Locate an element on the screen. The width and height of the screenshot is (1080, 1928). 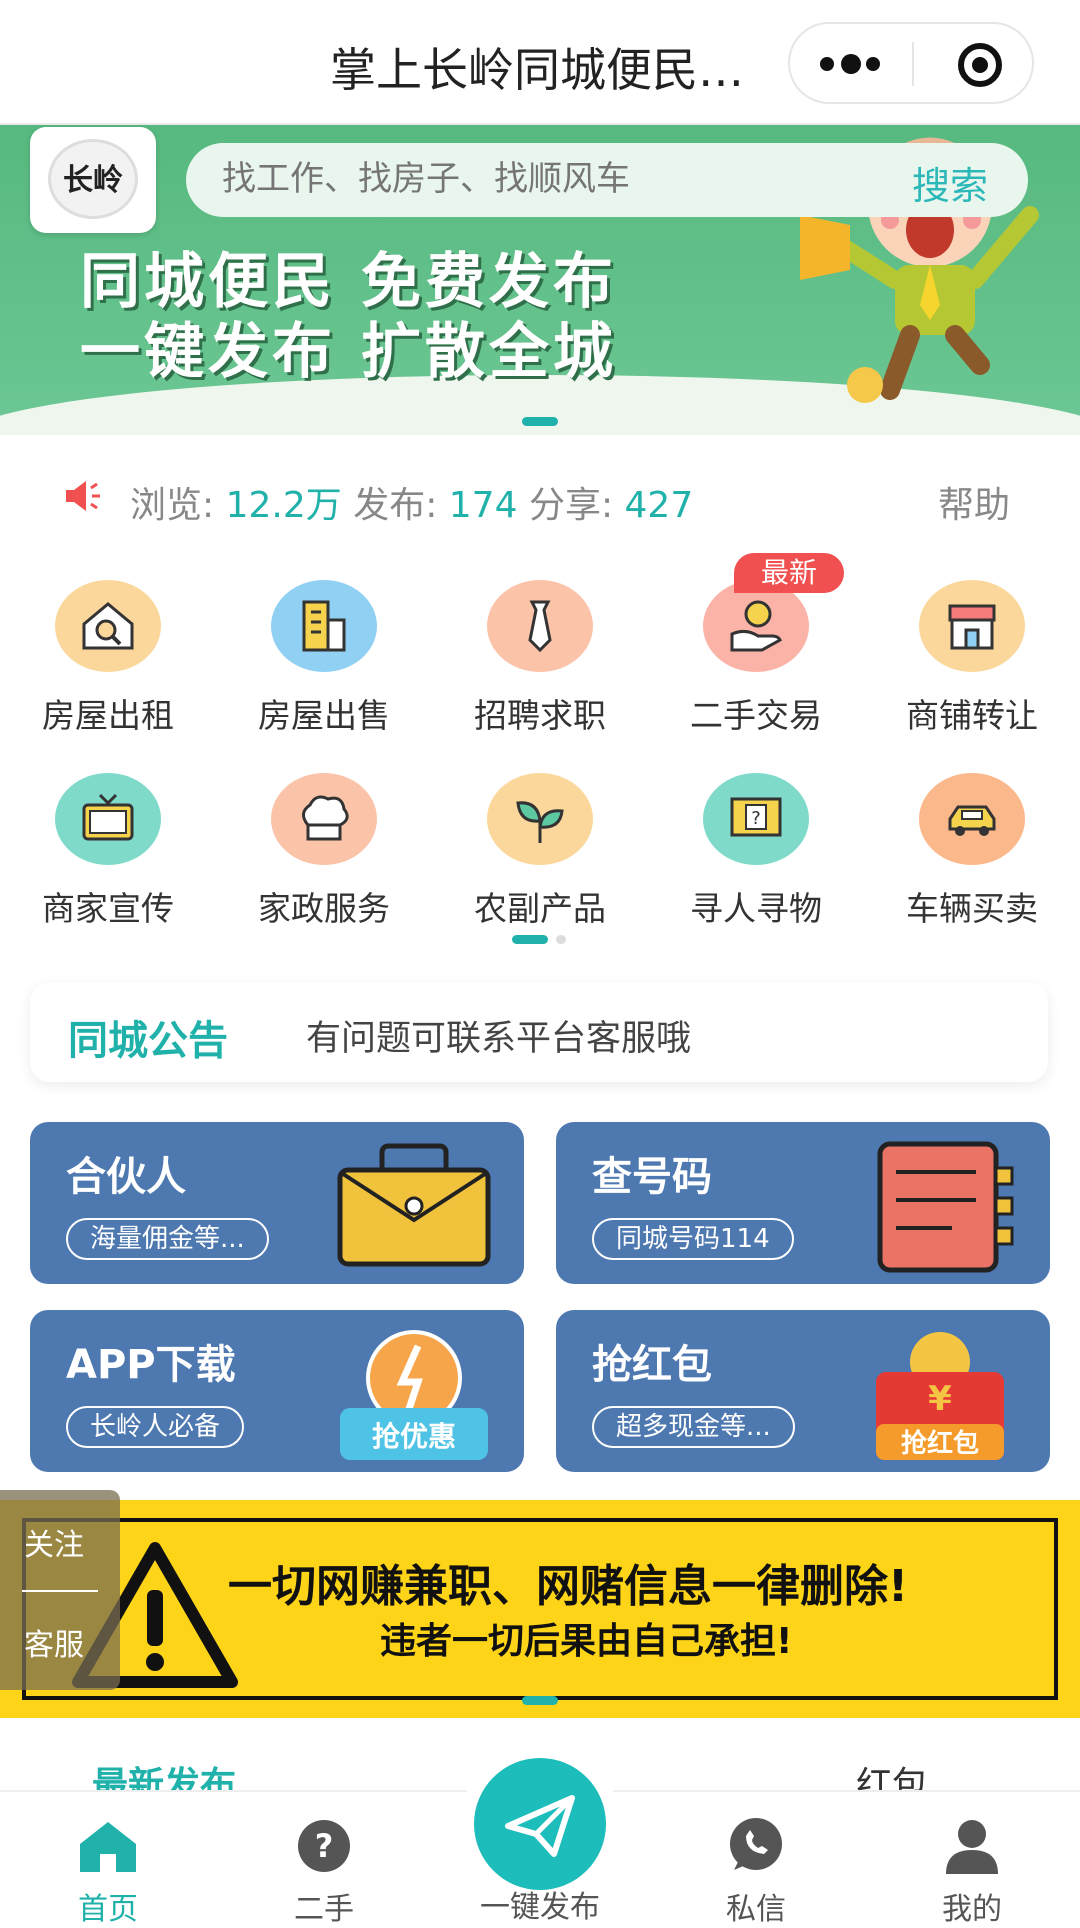
category-house-sale: 房屋出售 is located at coordinates (324, 665).